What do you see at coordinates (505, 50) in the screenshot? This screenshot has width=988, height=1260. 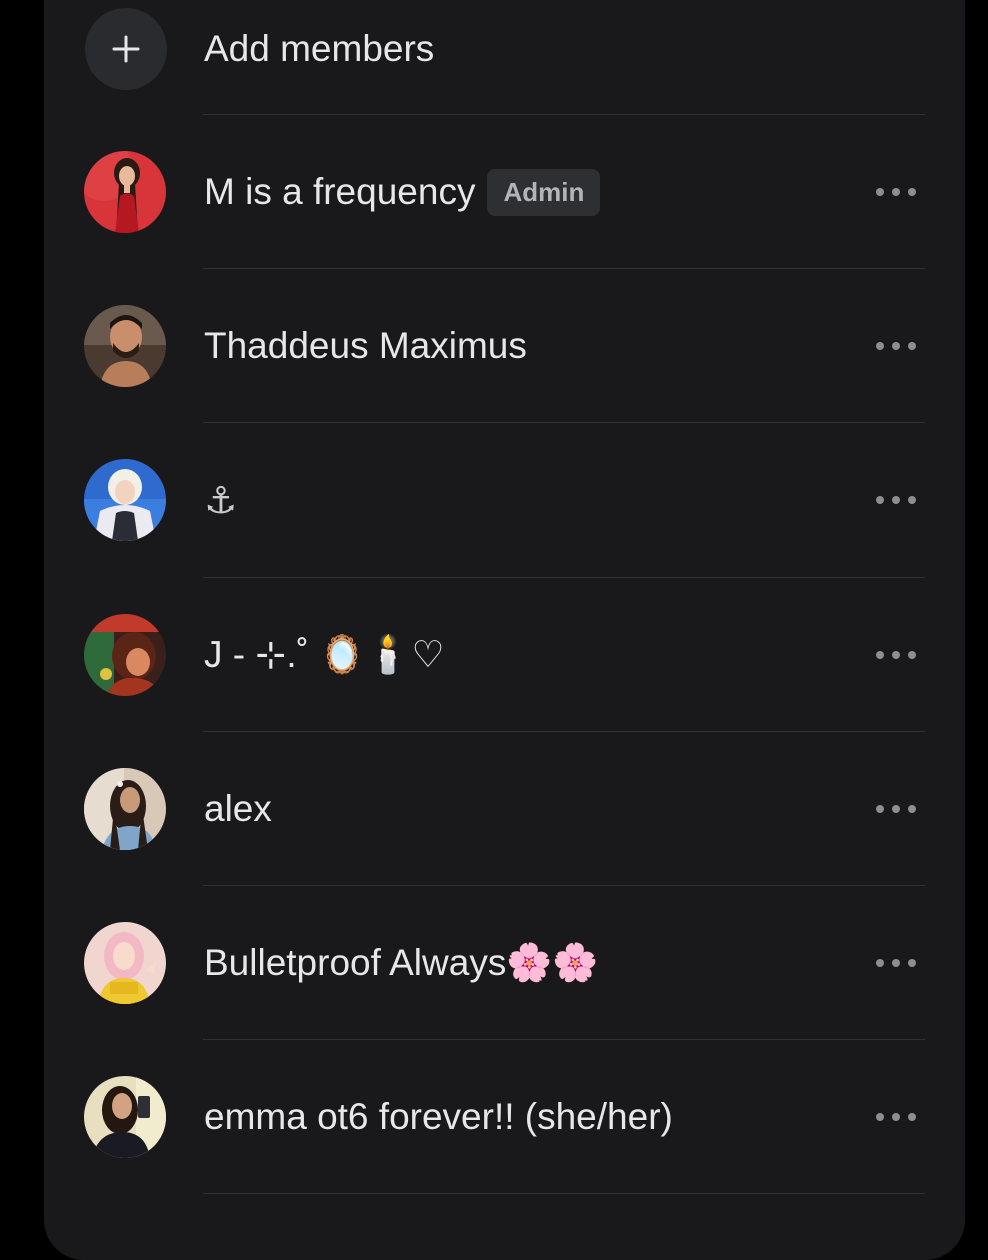 I see `add-members-button: Add members` at bounding box center [505, 50].